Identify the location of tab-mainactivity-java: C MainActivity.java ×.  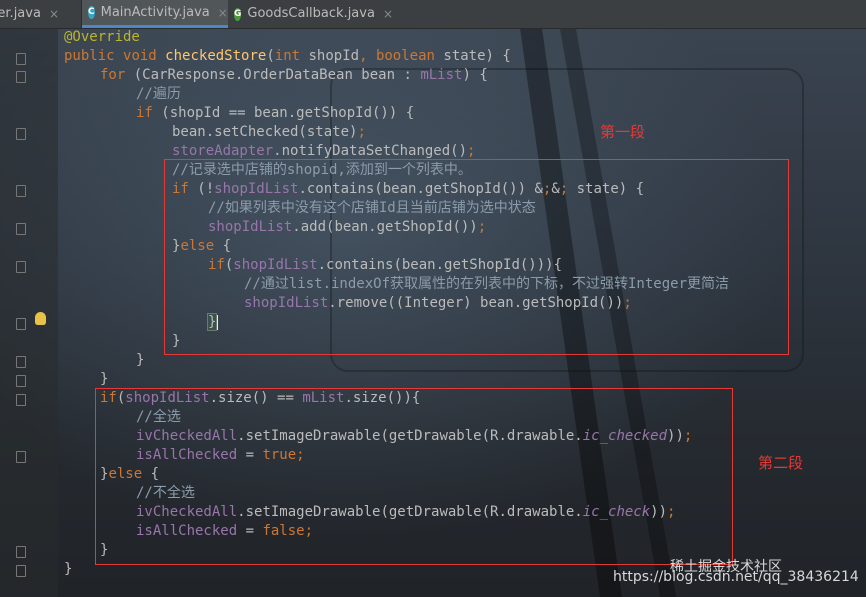
(155, 14).